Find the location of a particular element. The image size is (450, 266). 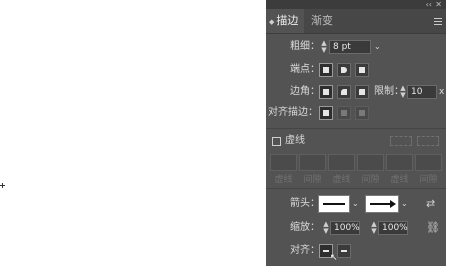

place-arrow-tip-button is located at coordinates (344, 251).